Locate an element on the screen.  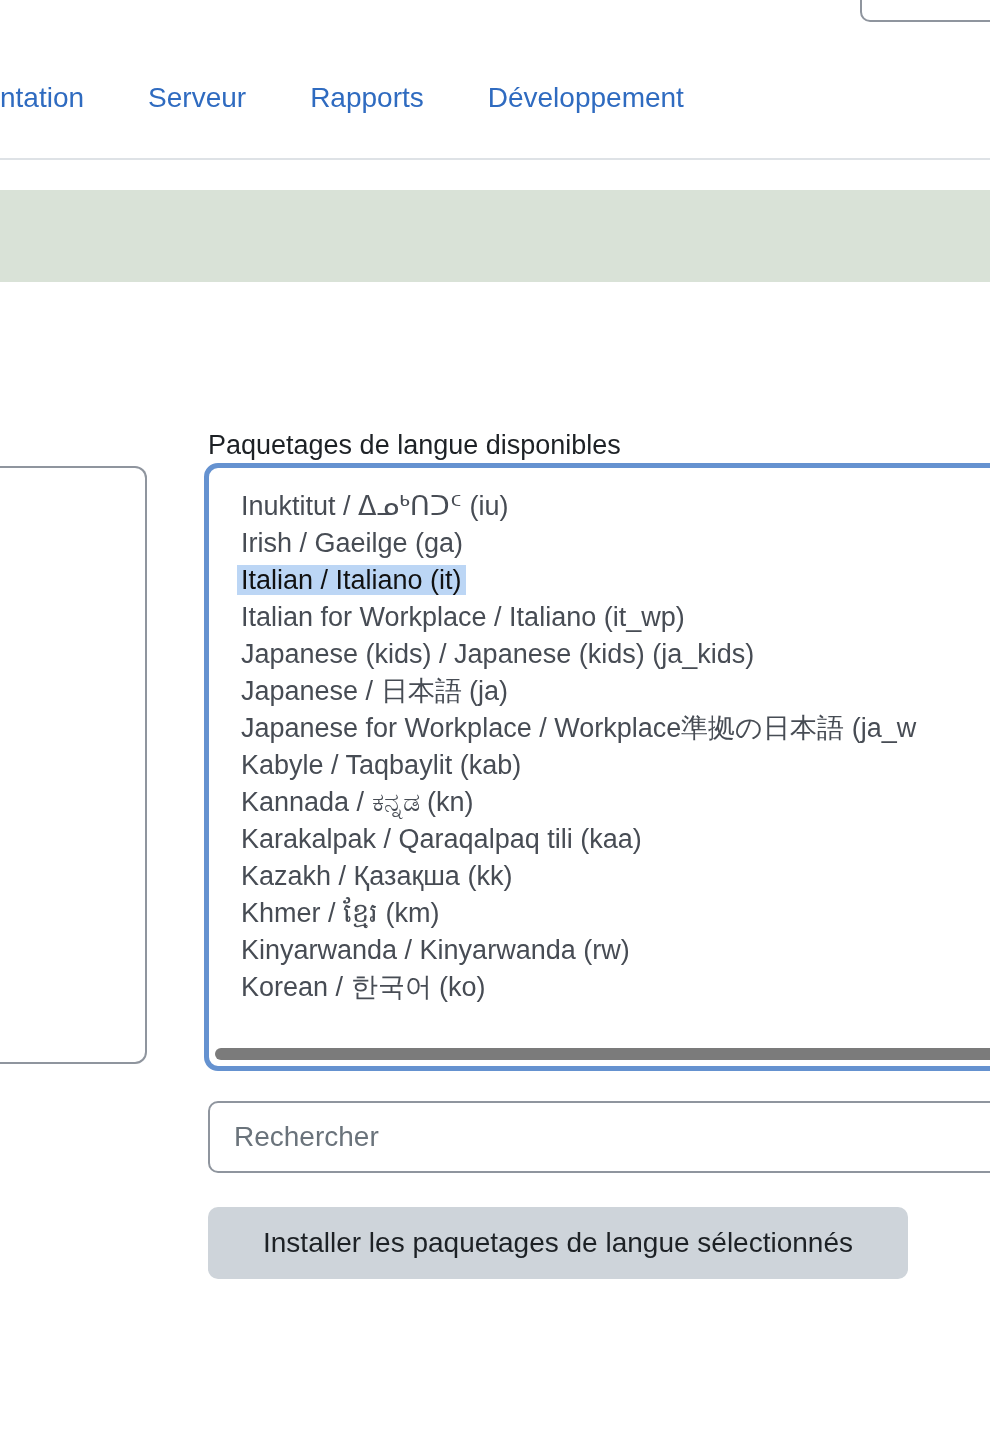
list-option: Karakalpak / Qaraqalpaq tili (kaa) is located at coordinates (441, 839).